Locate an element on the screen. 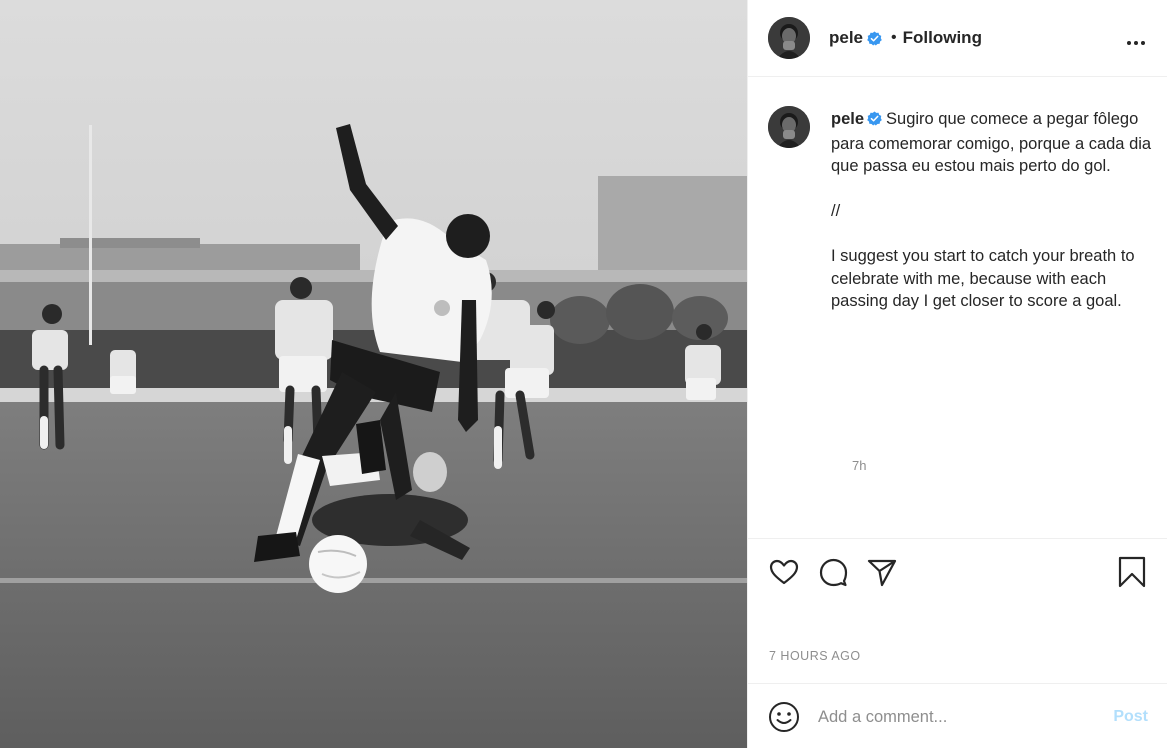 The height and width of the screenshot is (748, 1167). following-button: Following is located at coordinates (942, 38).